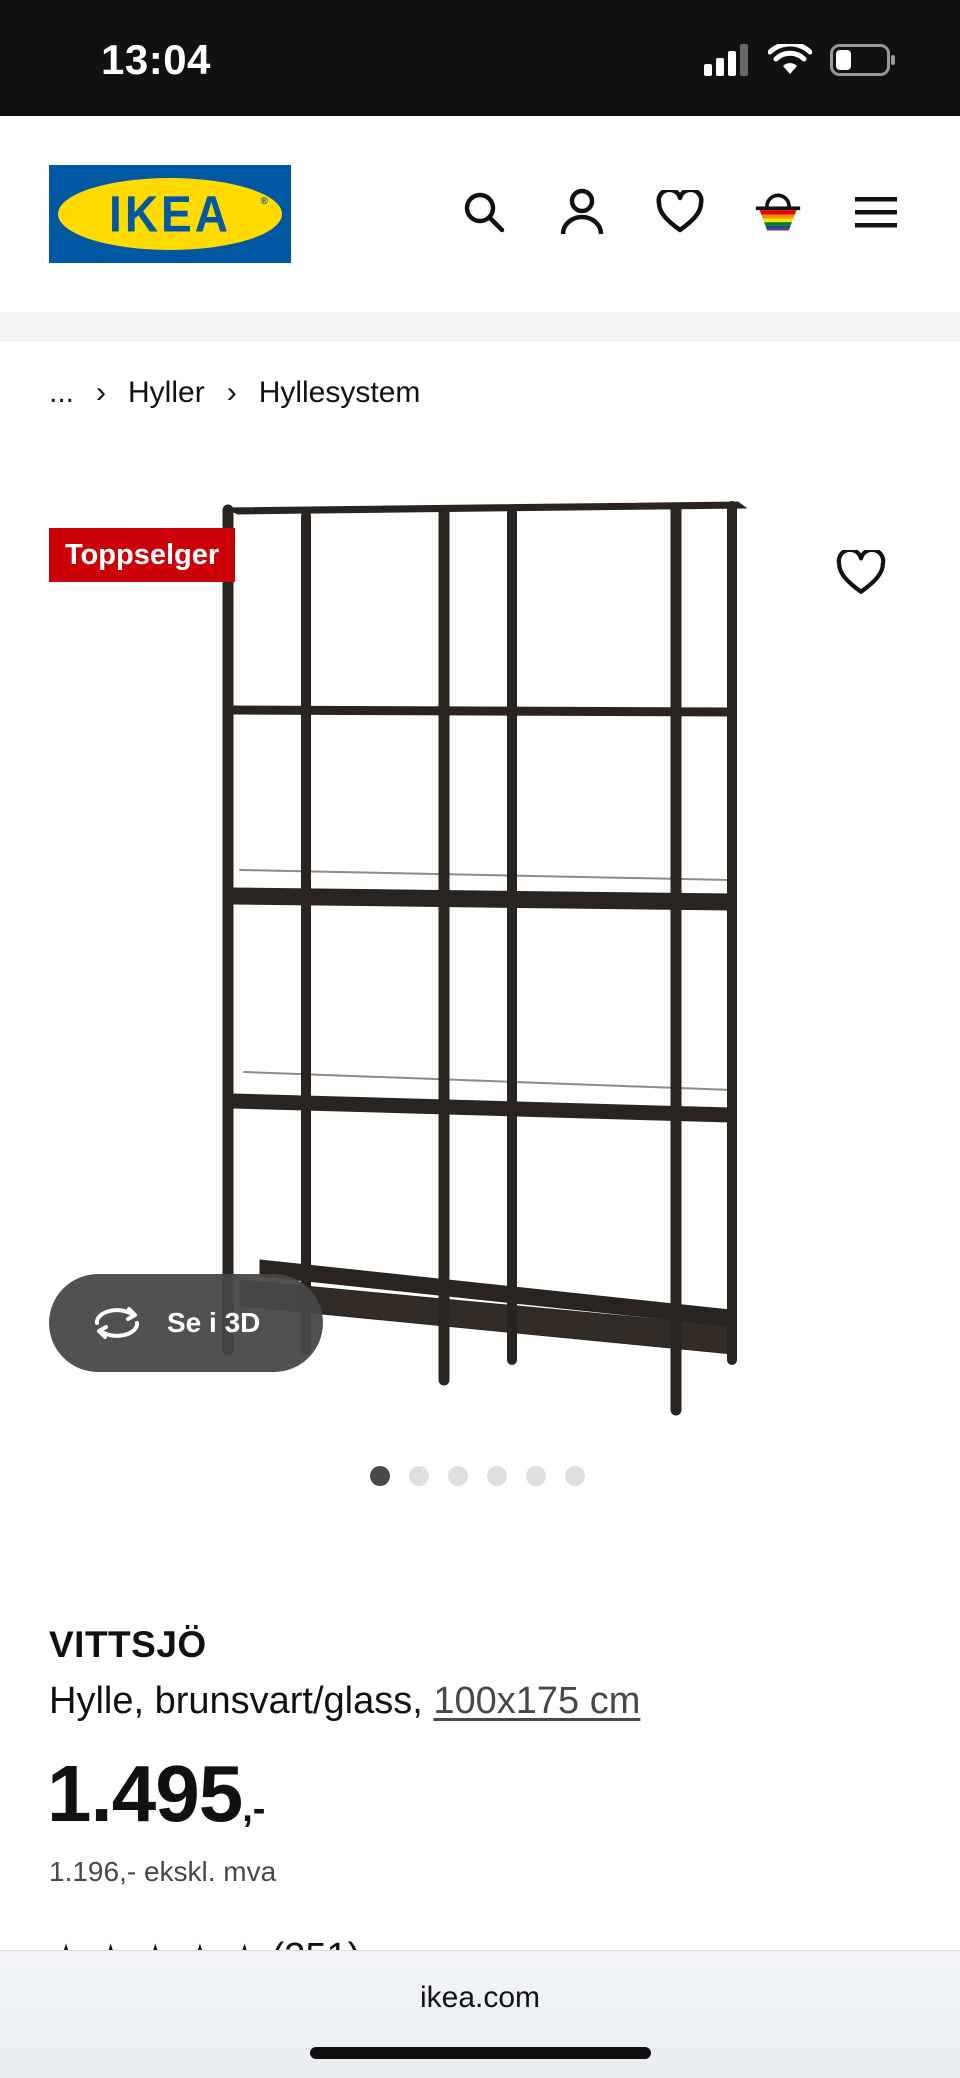 The width and height of the screenshot is (960, 2078). I want to click on breadcrumb-item-hyllesystem: Hyllesystem, so click(340, 393).